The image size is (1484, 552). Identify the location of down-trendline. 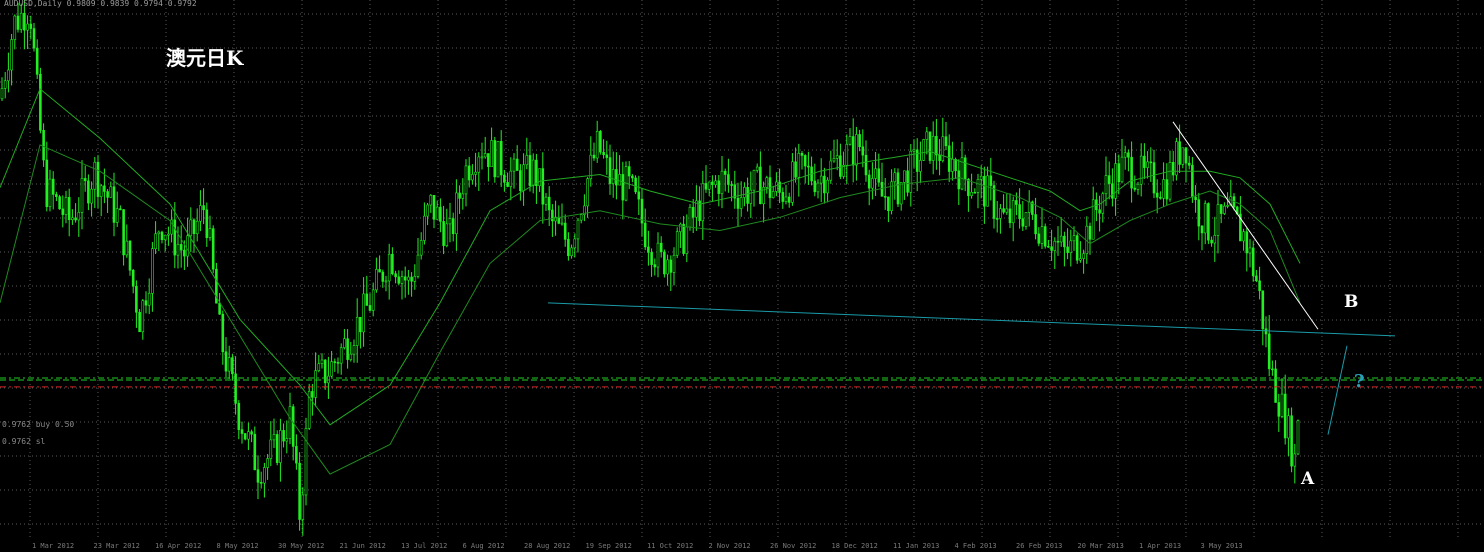
(1245, 225).